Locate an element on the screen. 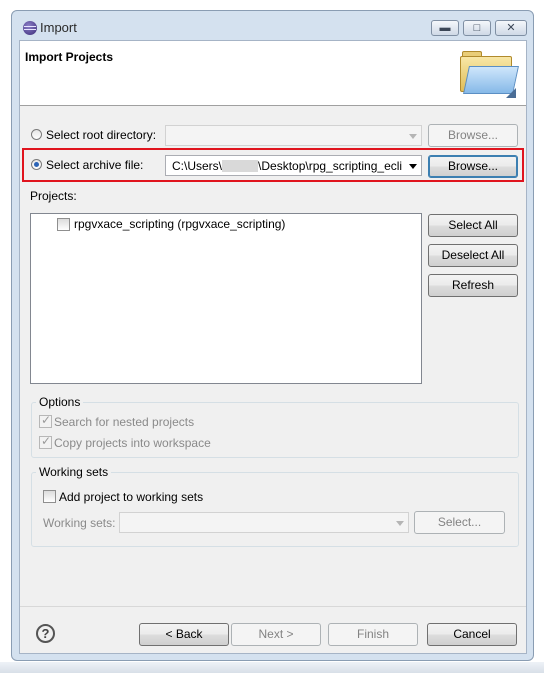 The image size is (544, 673). refresh-button: Refresh is located at coordinates (473, 285).